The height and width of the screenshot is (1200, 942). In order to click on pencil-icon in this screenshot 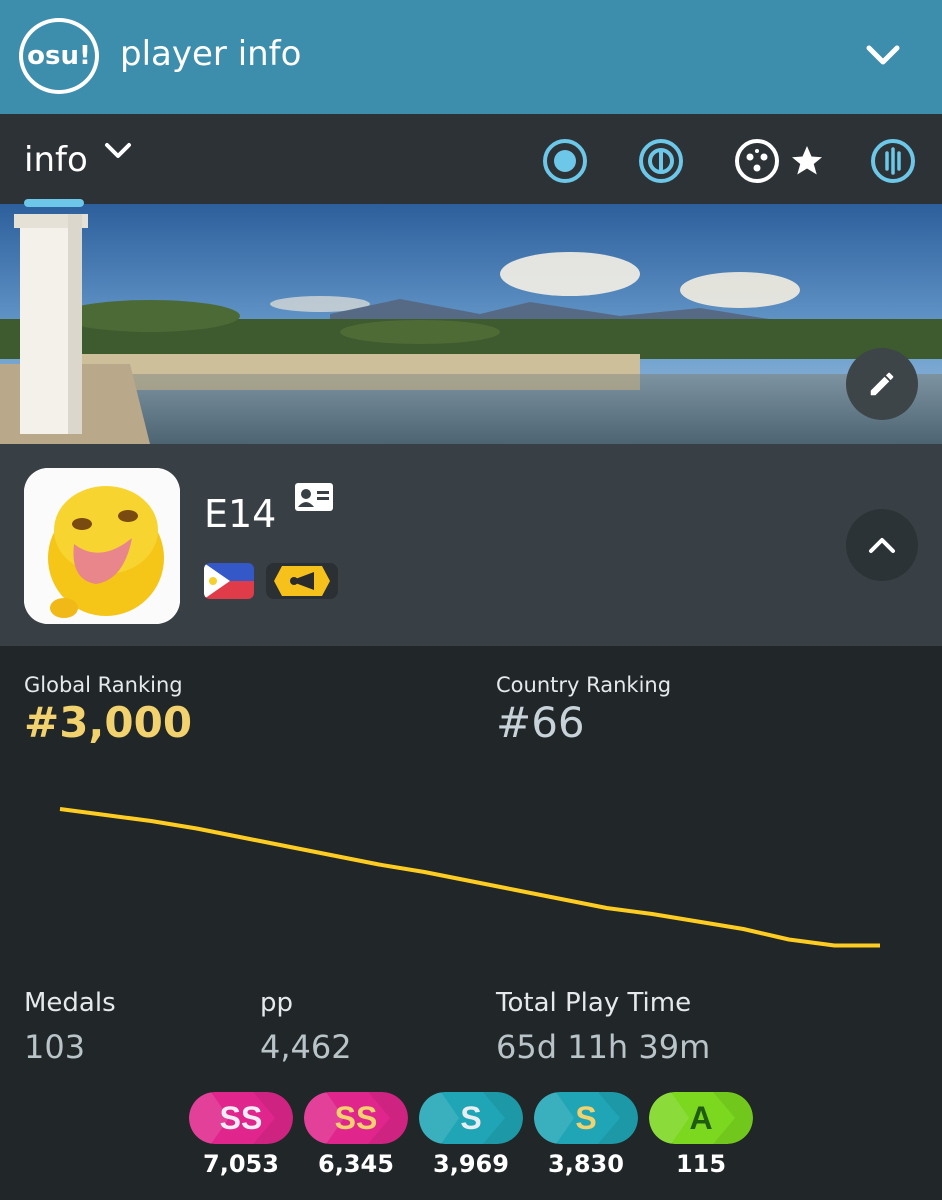, I will do `click(882, 384)`.